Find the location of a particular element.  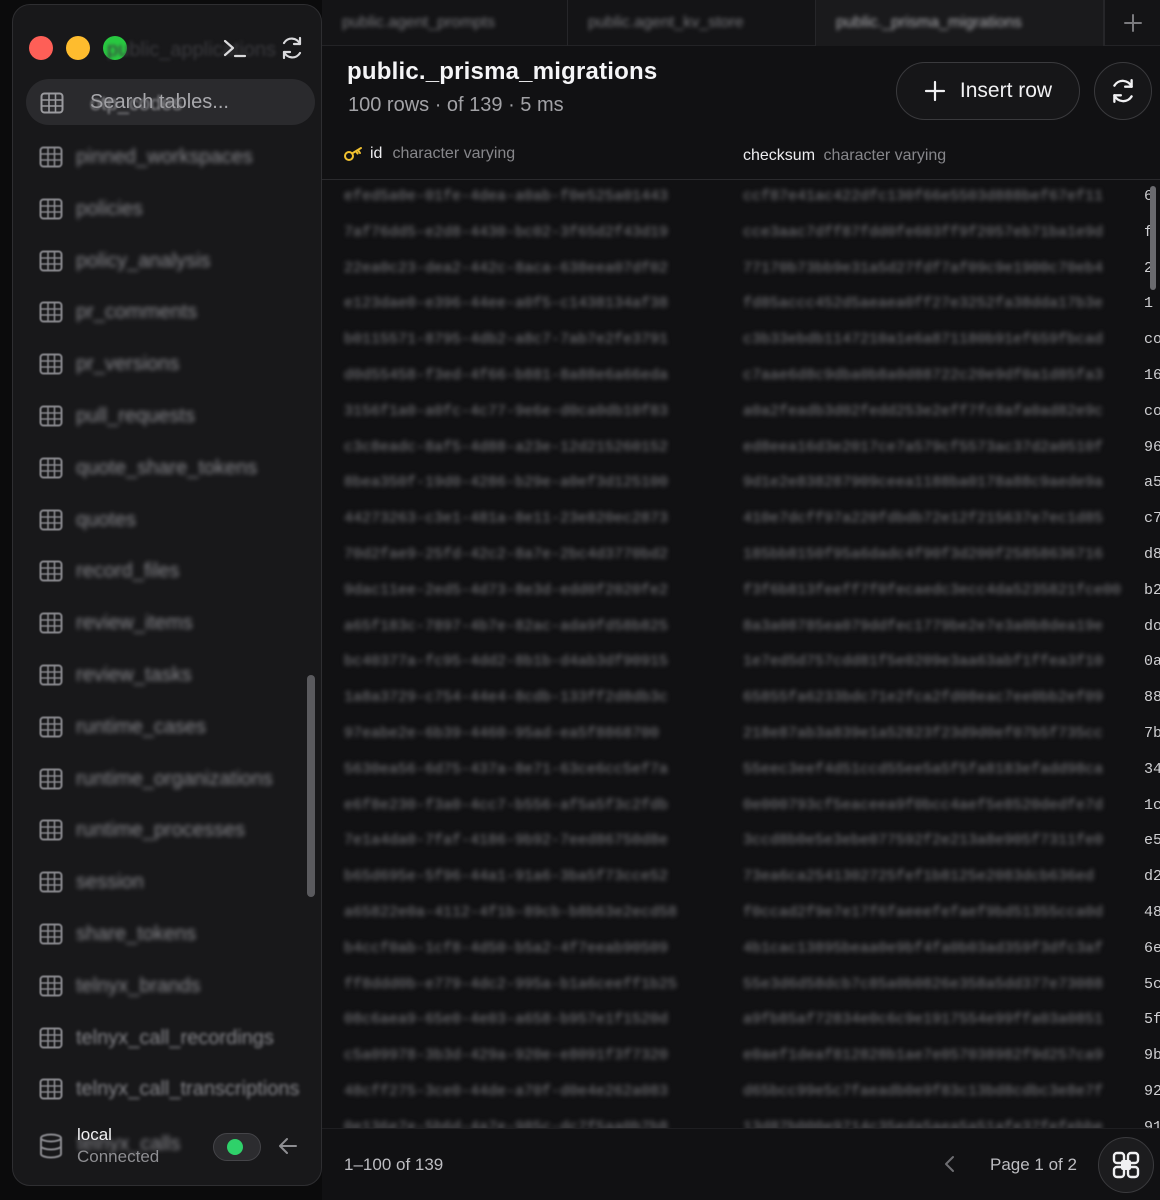

cell-next-column: a5 is located at coordinates (1152, 482).